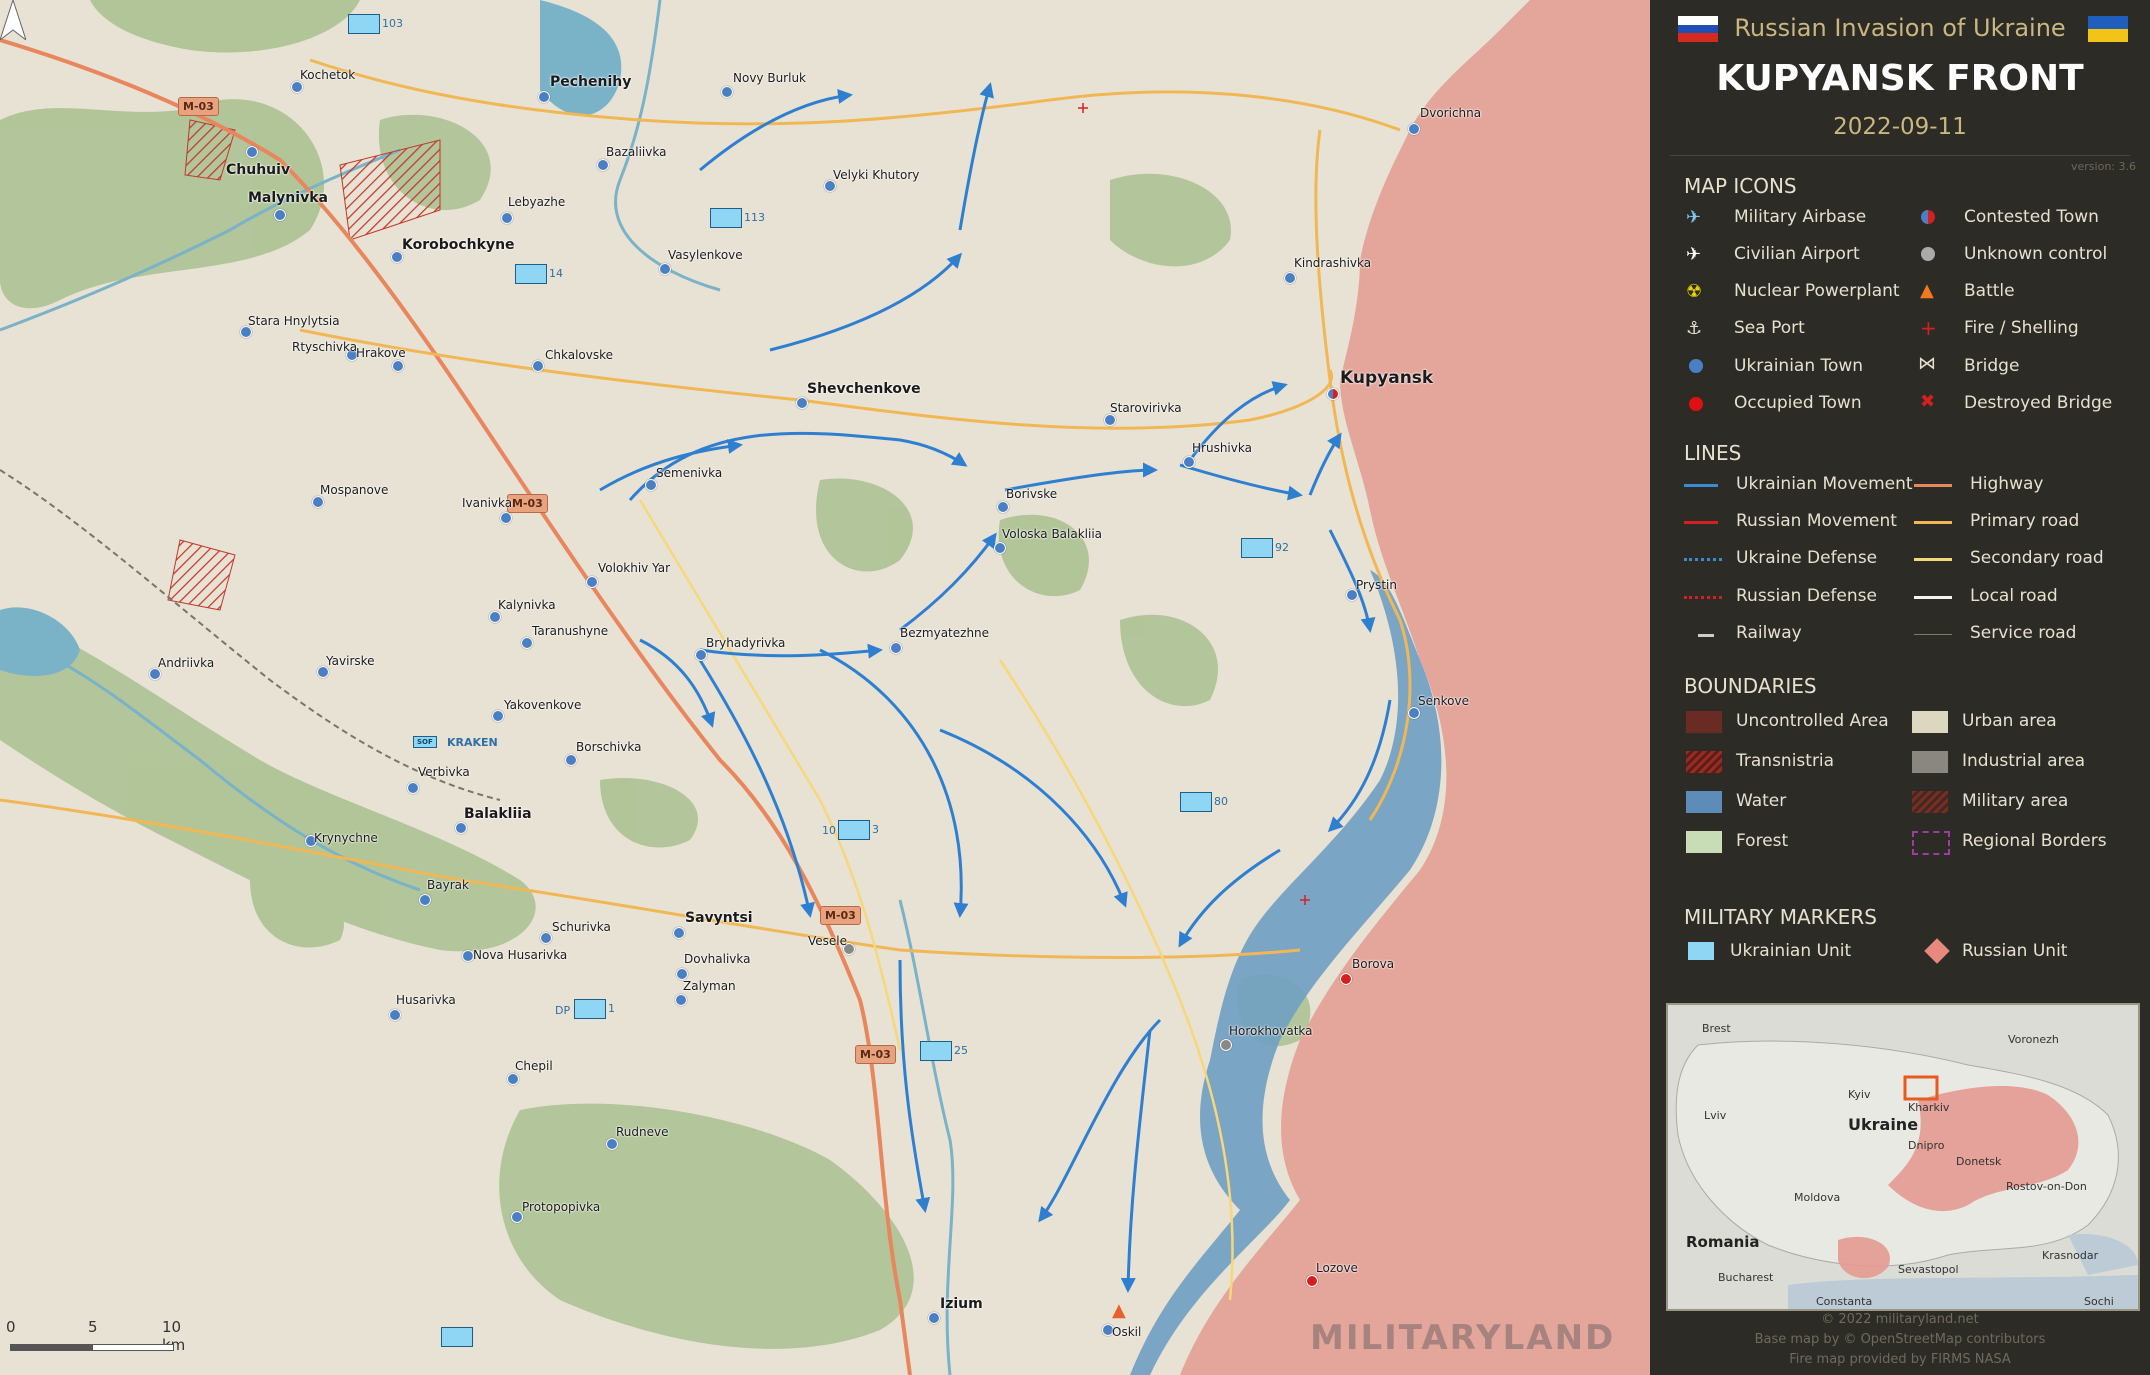 The width and height of the screenshot is (2150, 1375). Describe the element at coordinates (609, 747) in the screenshot. I see `town-label: Borschivka` at that location.